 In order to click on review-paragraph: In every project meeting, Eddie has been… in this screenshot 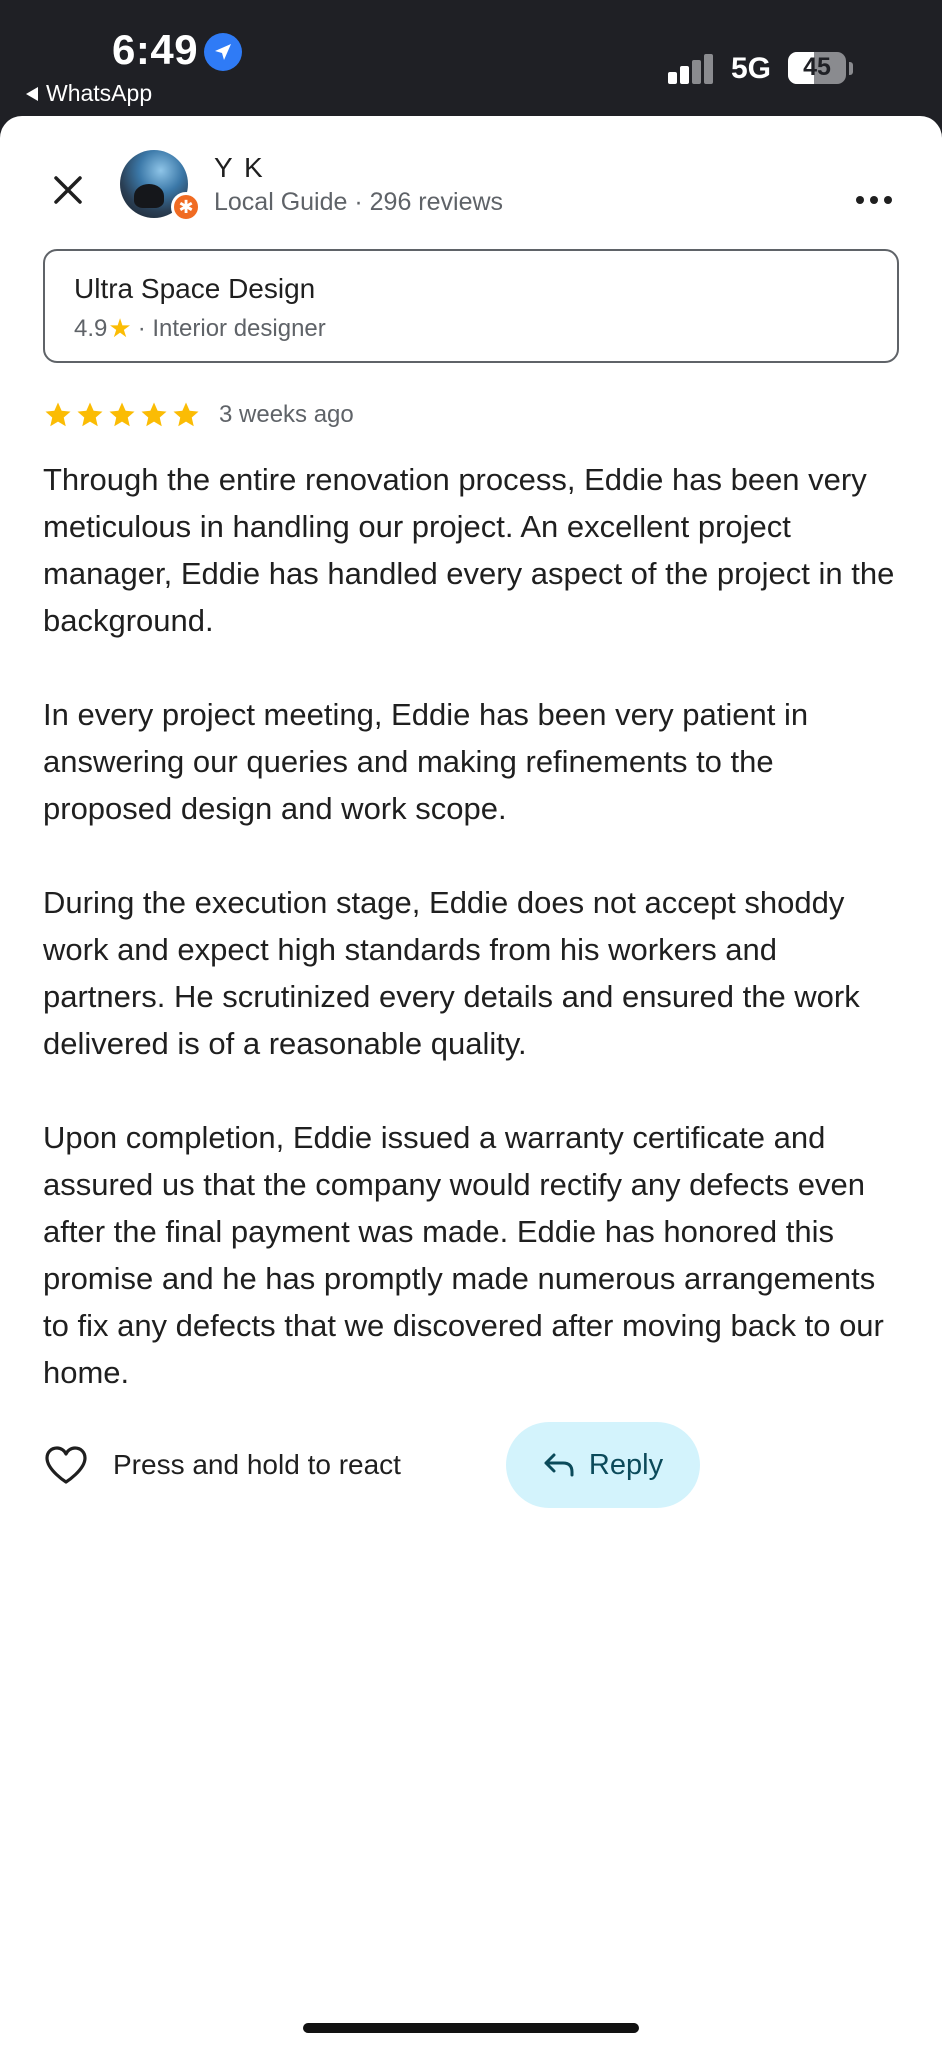, I will do `click(426, 761)`.